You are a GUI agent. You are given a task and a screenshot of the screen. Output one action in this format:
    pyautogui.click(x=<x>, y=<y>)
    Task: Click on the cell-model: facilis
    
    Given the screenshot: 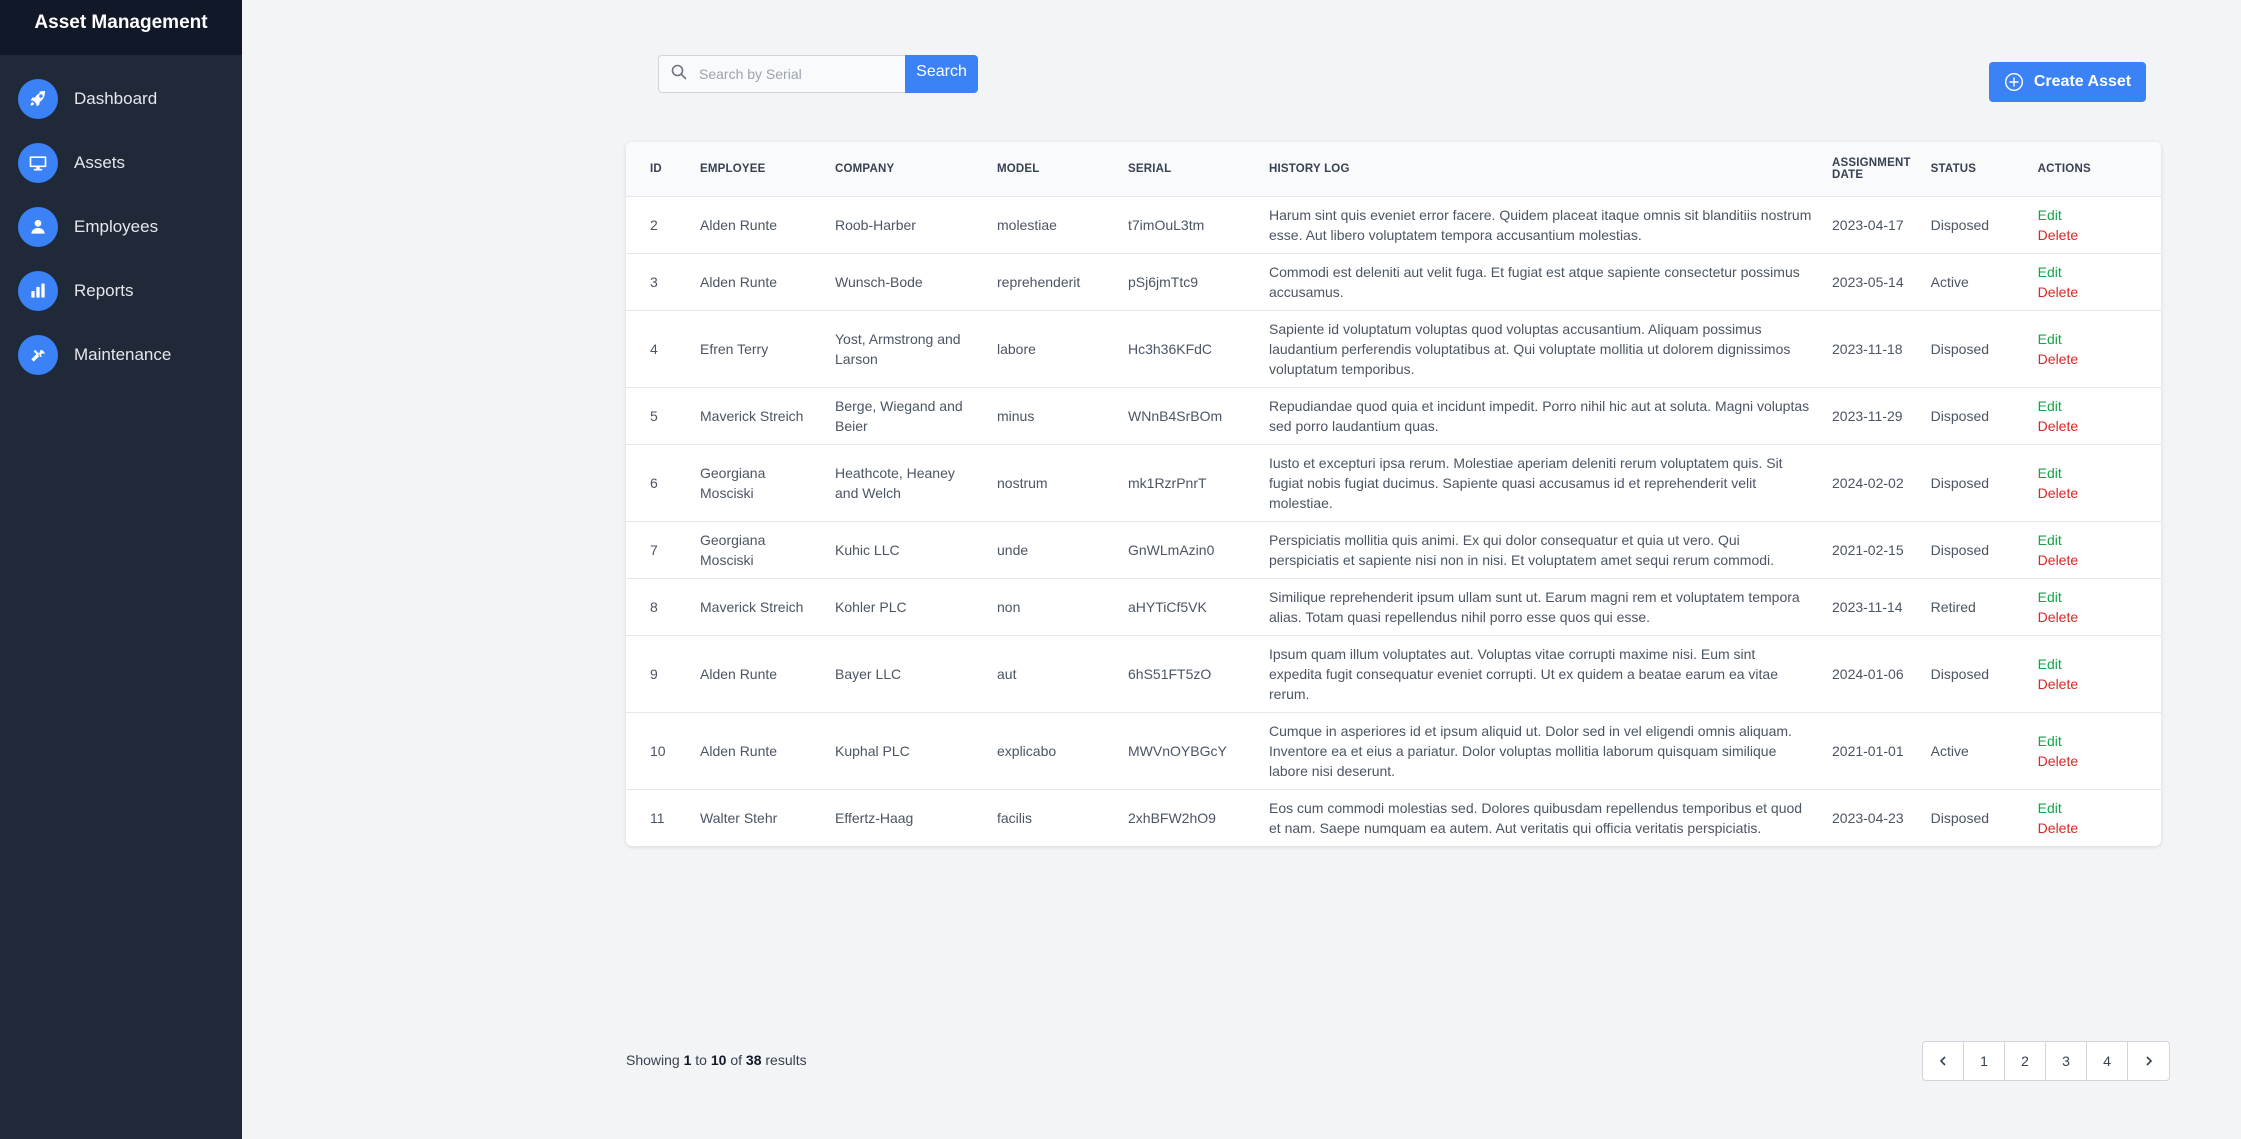 What is the action you would take?
    pyautogui.click(x=1052, y=817)
    